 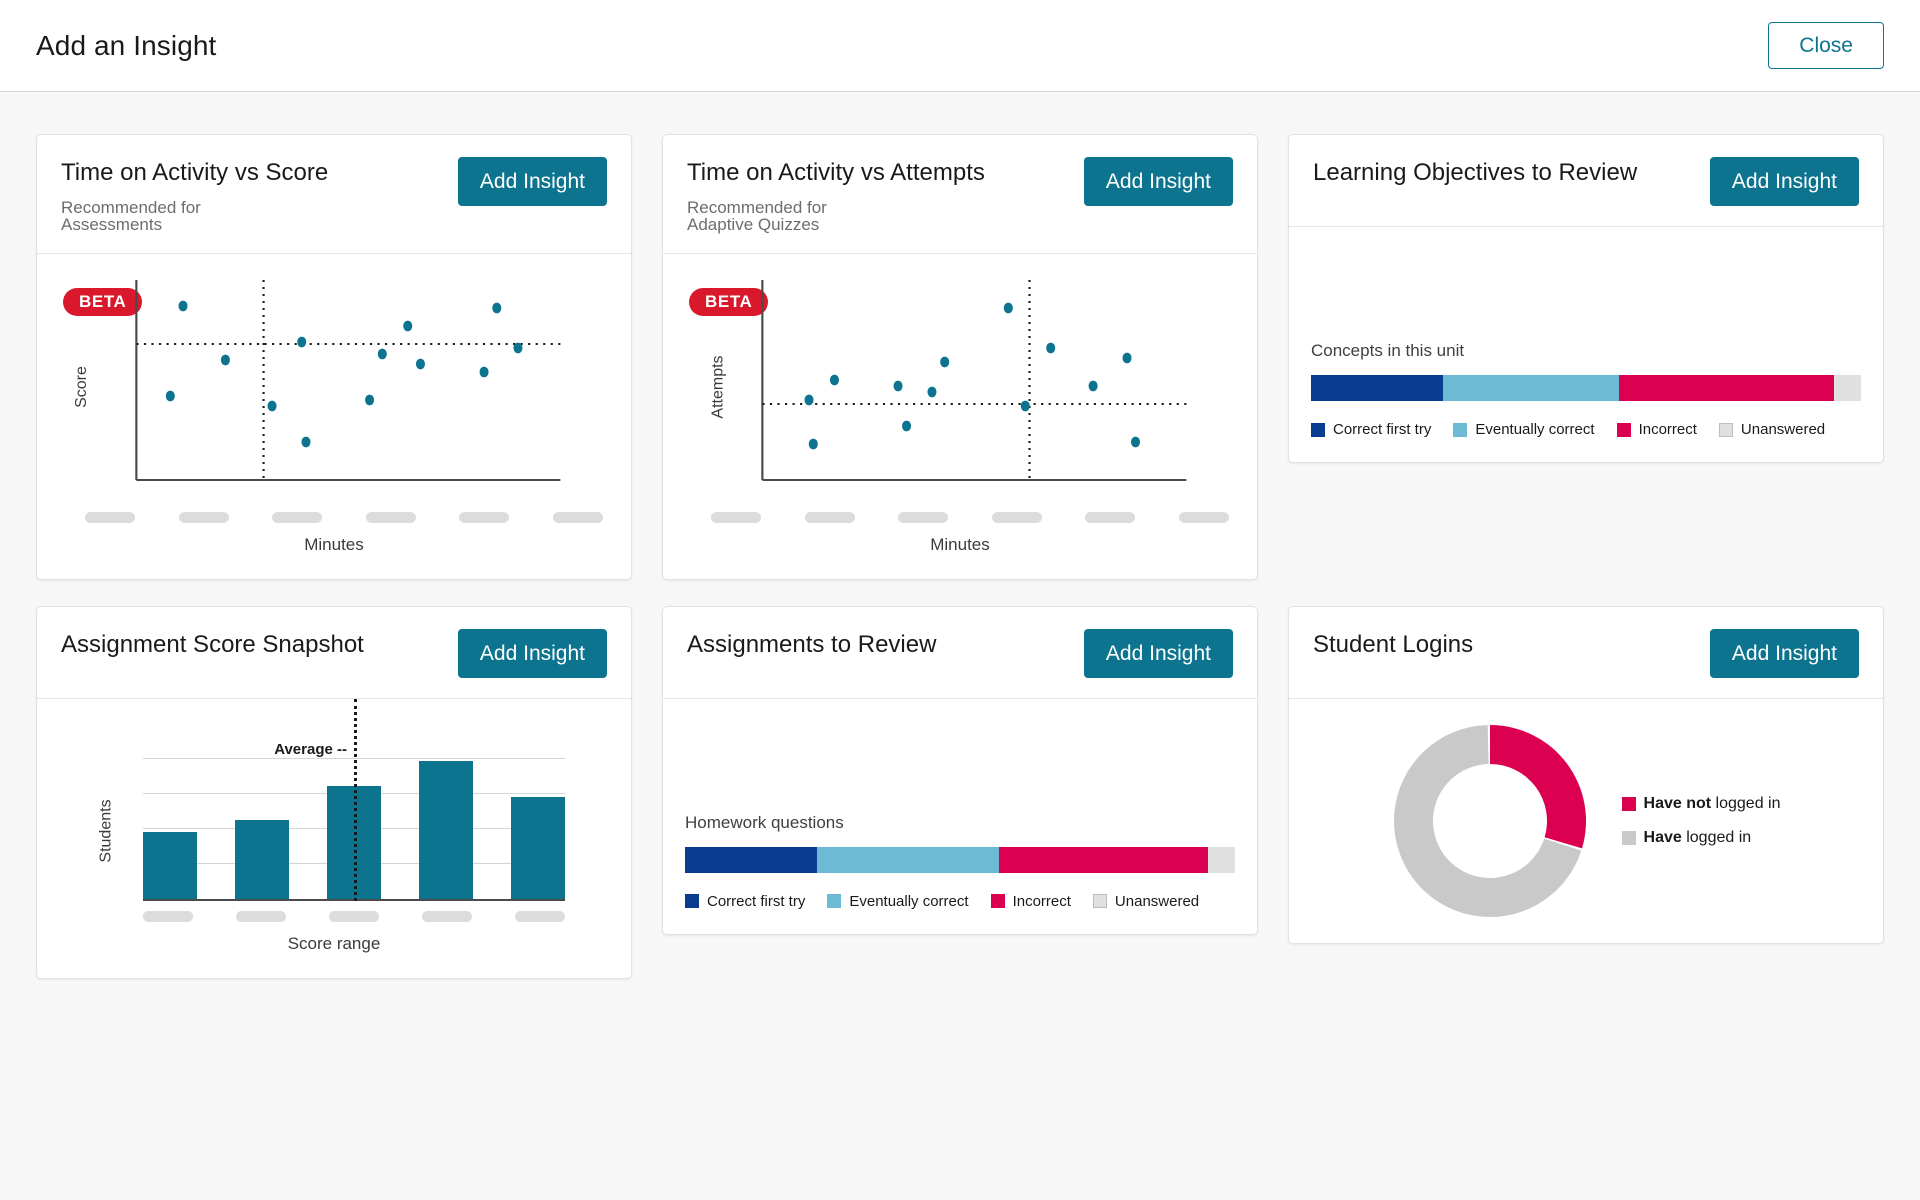 I want to click on stacked-bar-chart, so click(x=960, y=859).